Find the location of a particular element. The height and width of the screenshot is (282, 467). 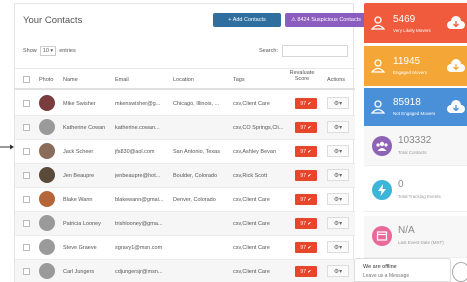

search-control: Search: is located at coordinates (303, 51).